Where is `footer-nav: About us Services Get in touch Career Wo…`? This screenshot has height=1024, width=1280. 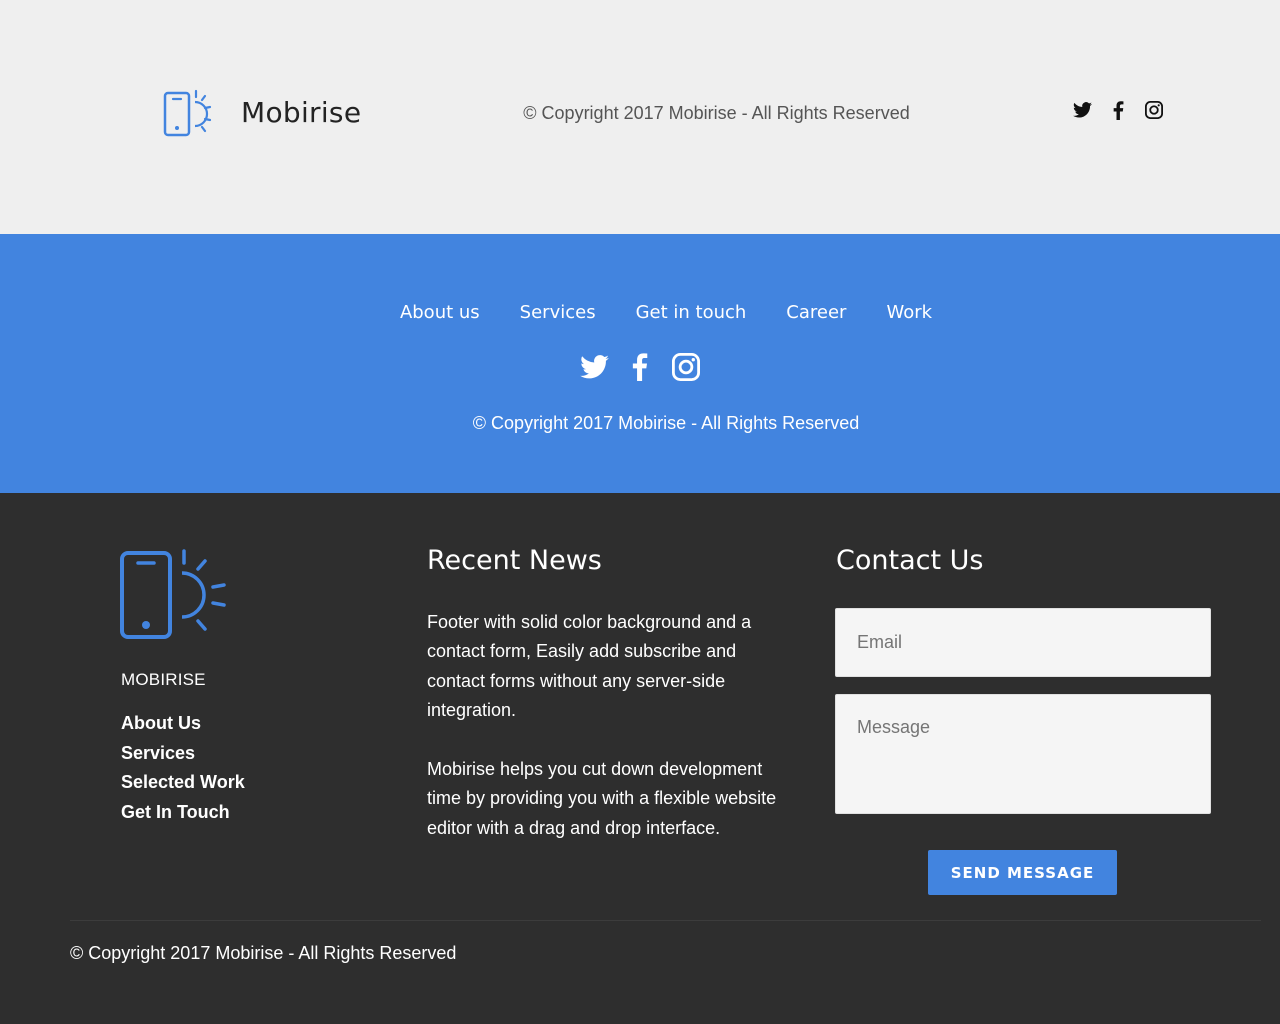 footer-nav: About us Services Get in touch Career Wo… is located at coordinates (640, 312).